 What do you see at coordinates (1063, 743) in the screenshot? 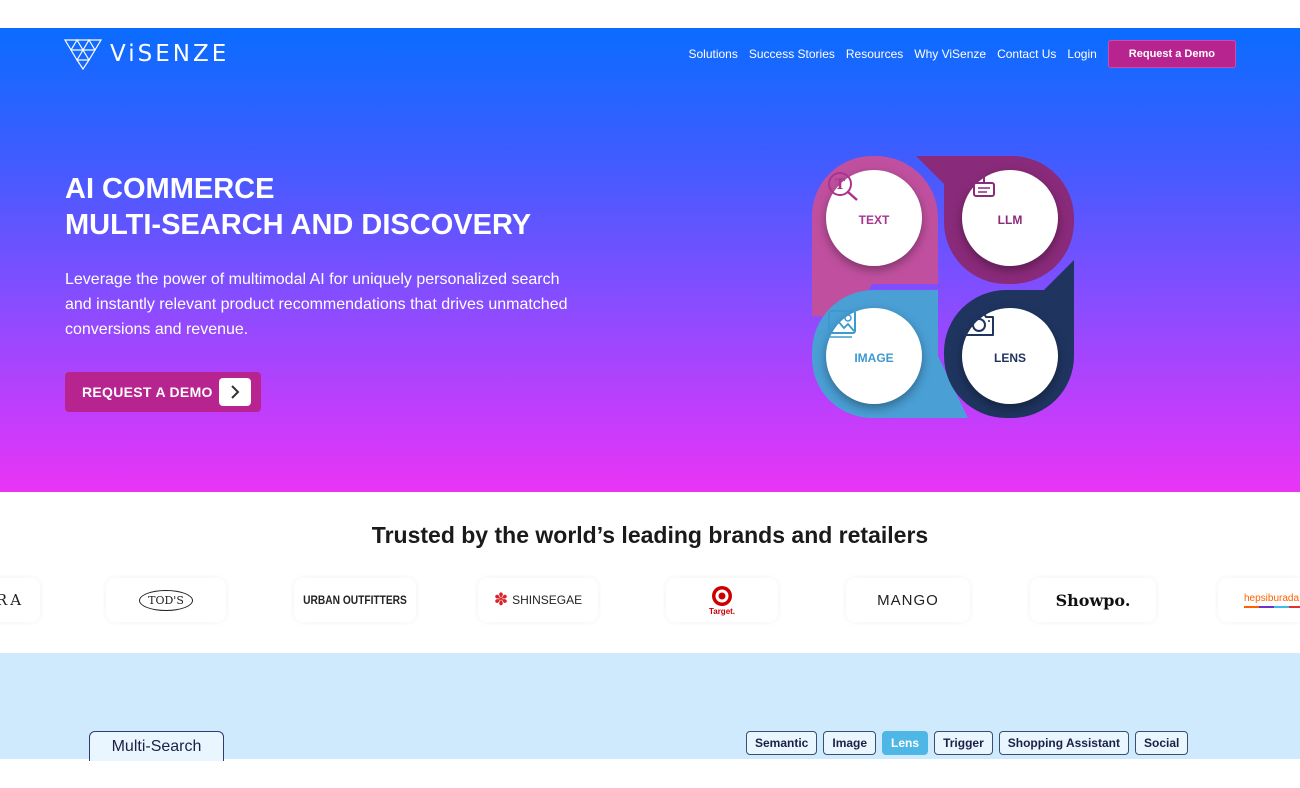
I see `pill-shopping-assistant: Shopping Assistant` at bounding box center [1063, 743].